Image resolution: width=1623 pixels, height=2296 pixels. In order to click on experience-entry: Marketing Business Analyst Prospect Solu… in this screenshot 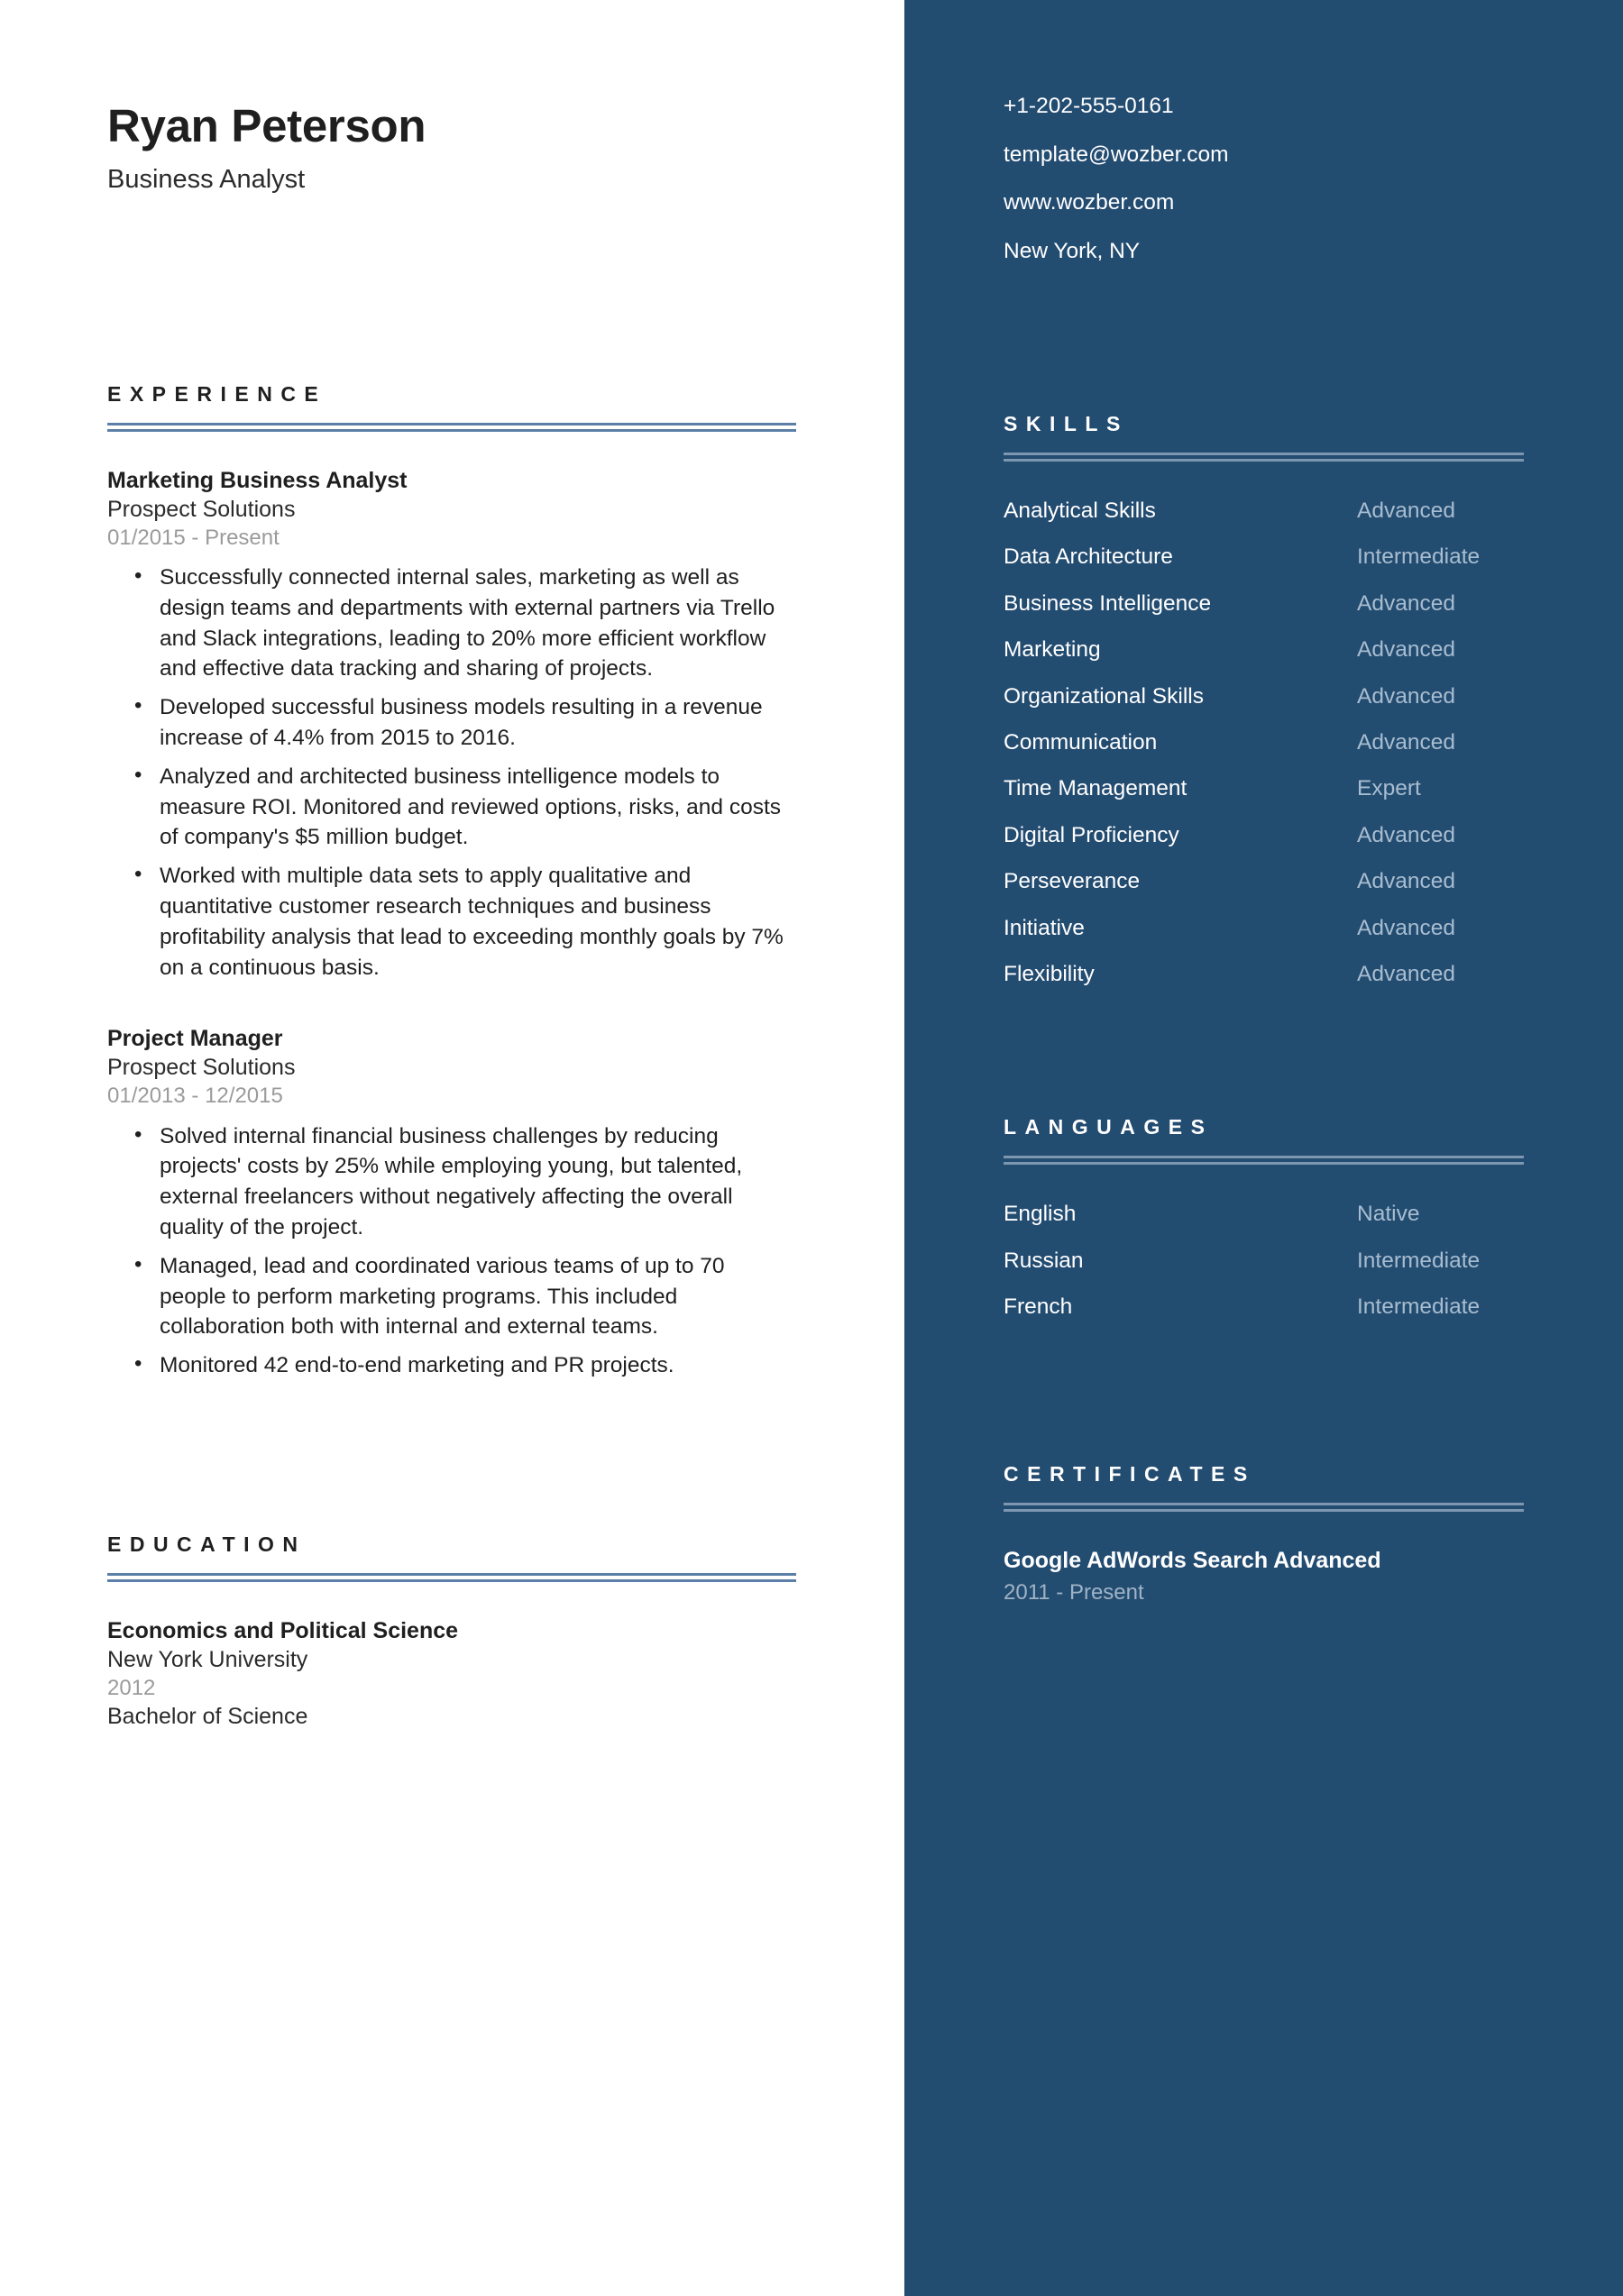, I will do `click(451, 724)`.